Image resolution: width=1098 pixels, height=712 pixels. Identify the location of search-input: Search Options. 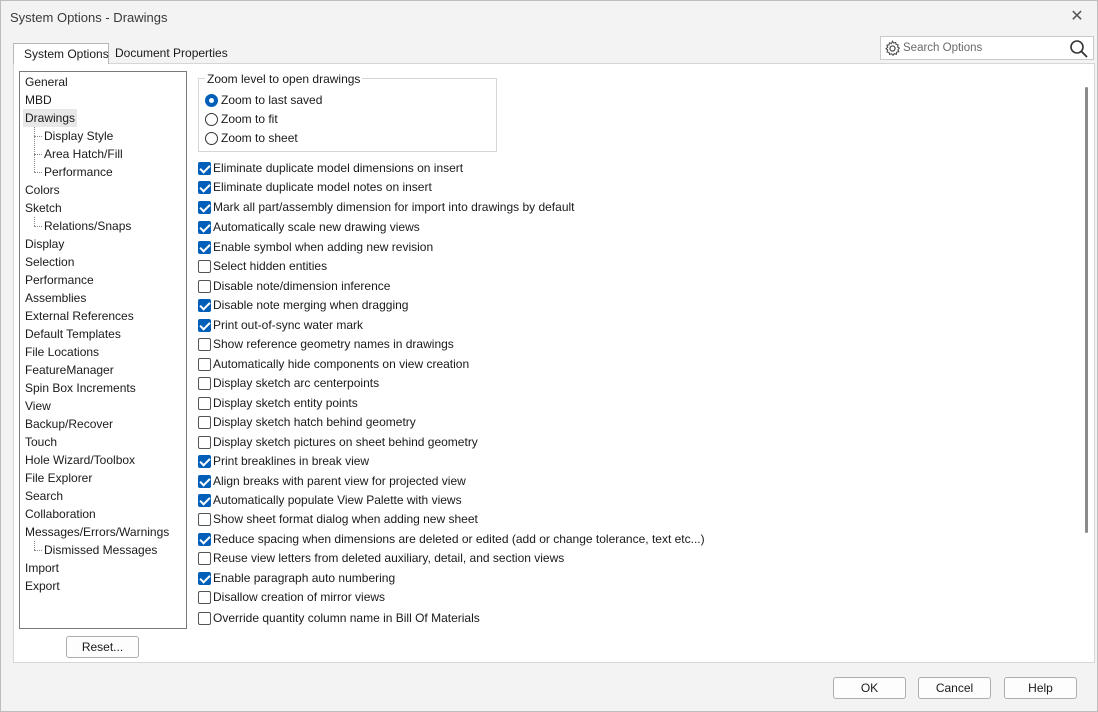
(942, 48).